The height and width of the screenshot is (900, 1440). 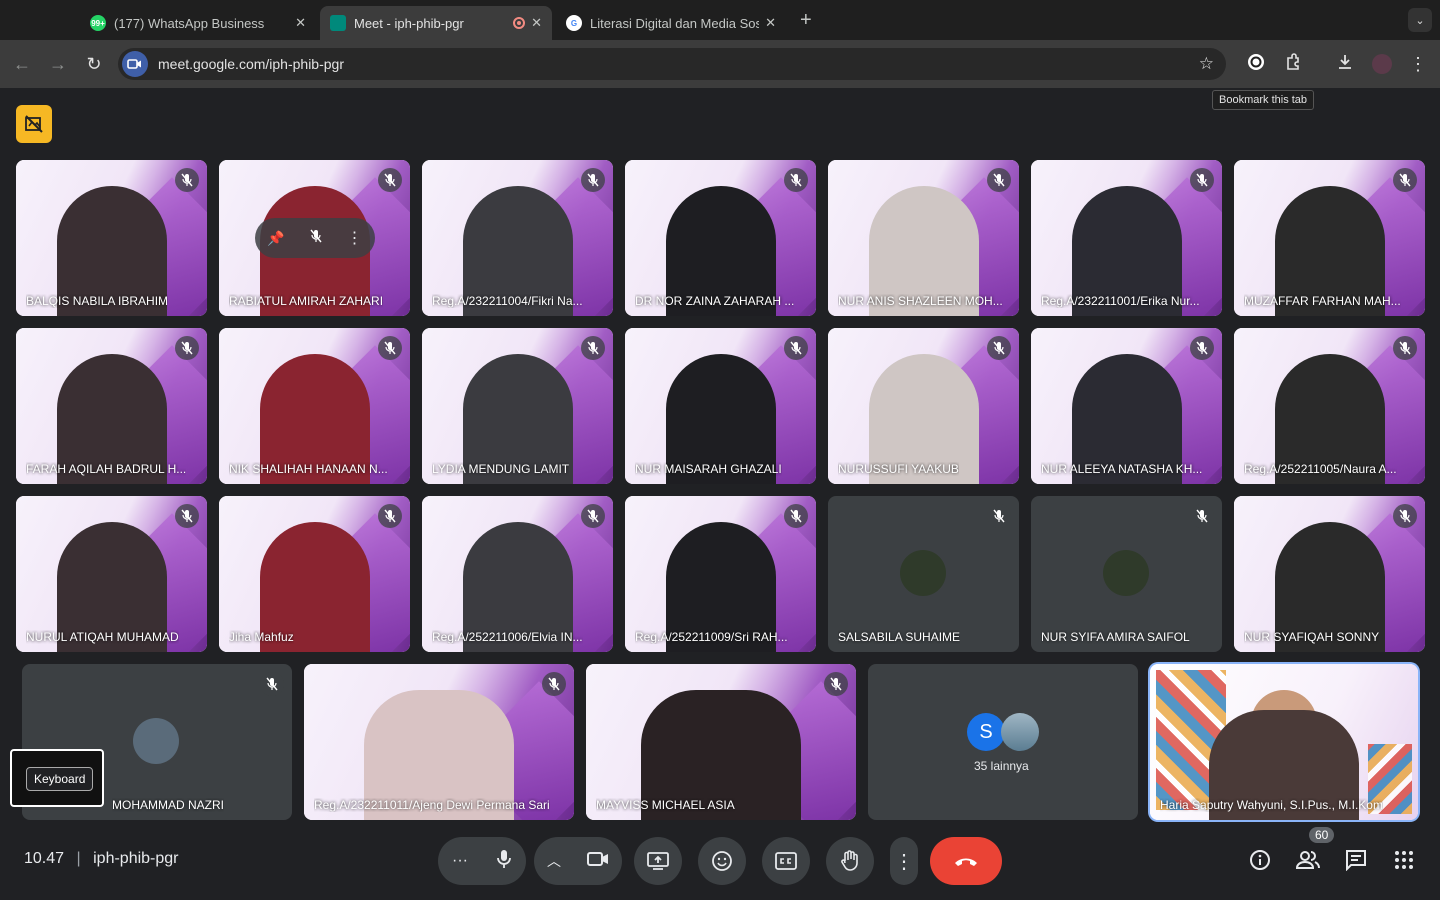 What do you see at coordinates (504, 861) in the screenshot?
I see `microphone-icon` at bounding box center [504, 861].